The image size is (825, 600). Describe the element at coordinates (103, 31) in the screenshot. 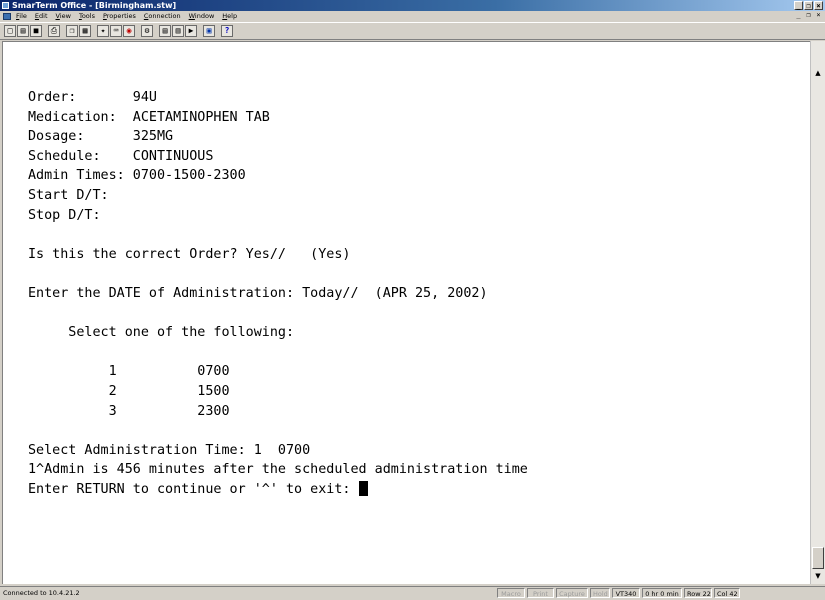

I see `macro-icon: ✦` at that location.